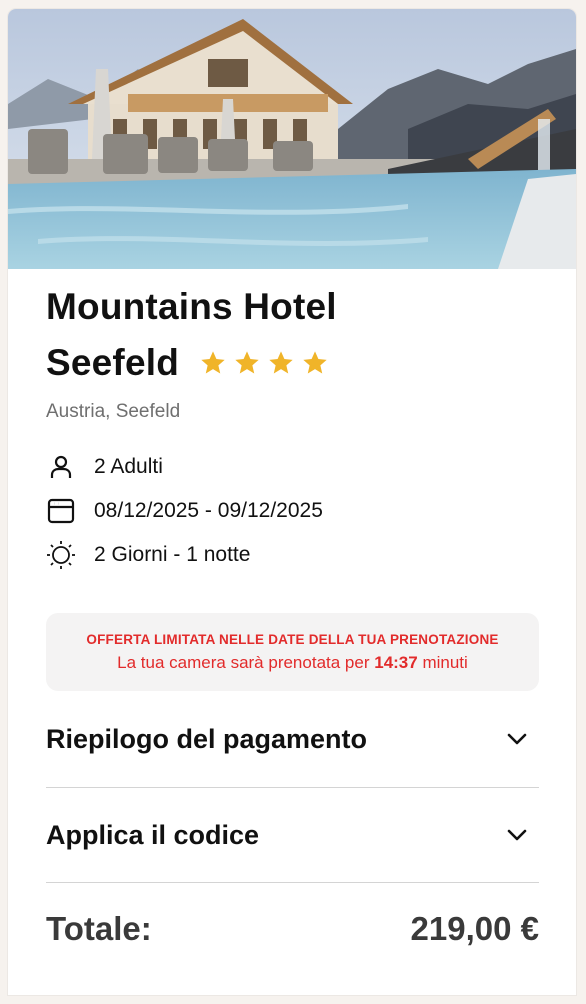 This screenshot has height=1004, width=586. Describe the element at coordinates (396, 662) in the screenshot. I see `offer-countdown: 14:37` at that location.